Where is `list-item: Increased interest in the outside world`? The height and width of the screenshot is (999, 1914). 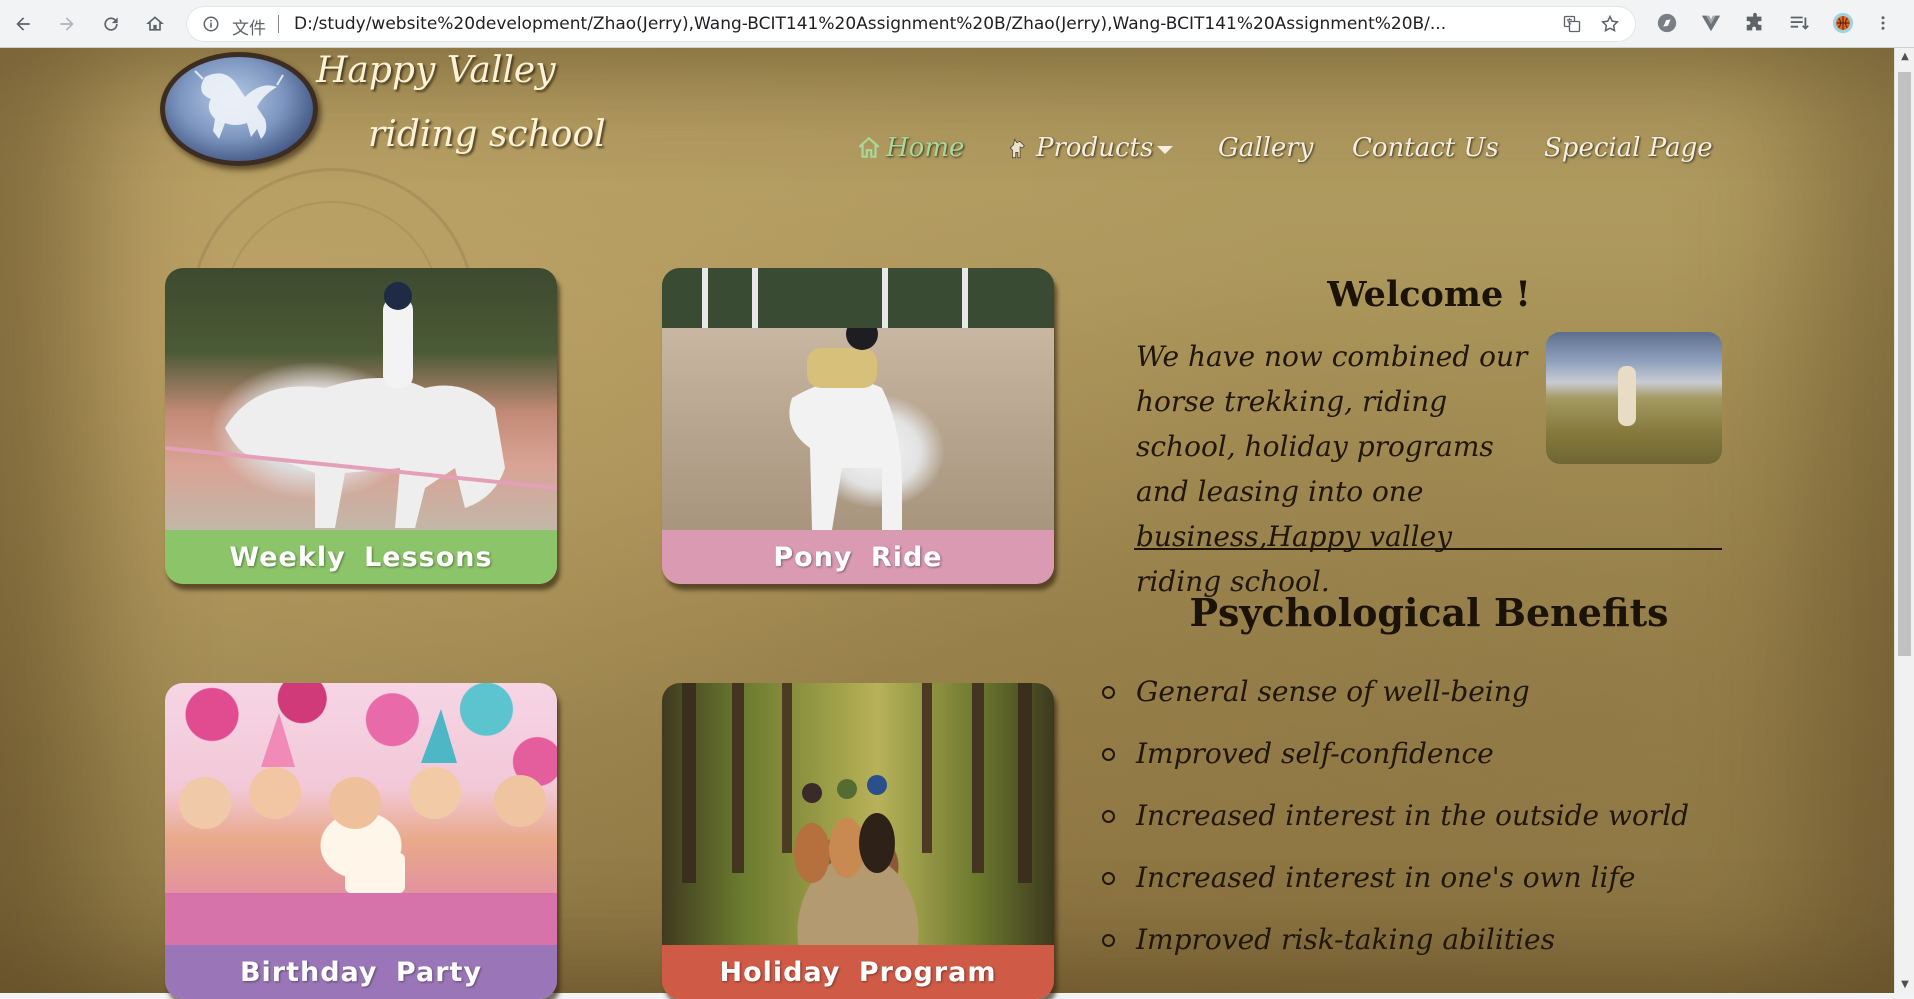 list-item: Increased interest in the outside world is located at coordinates (1394, 825).